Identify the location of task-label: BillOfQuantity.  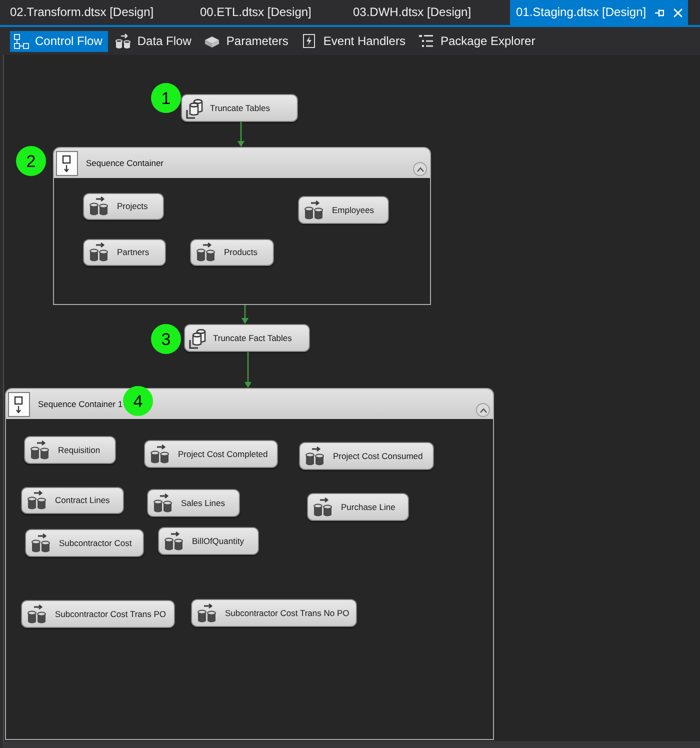
(218, 541).